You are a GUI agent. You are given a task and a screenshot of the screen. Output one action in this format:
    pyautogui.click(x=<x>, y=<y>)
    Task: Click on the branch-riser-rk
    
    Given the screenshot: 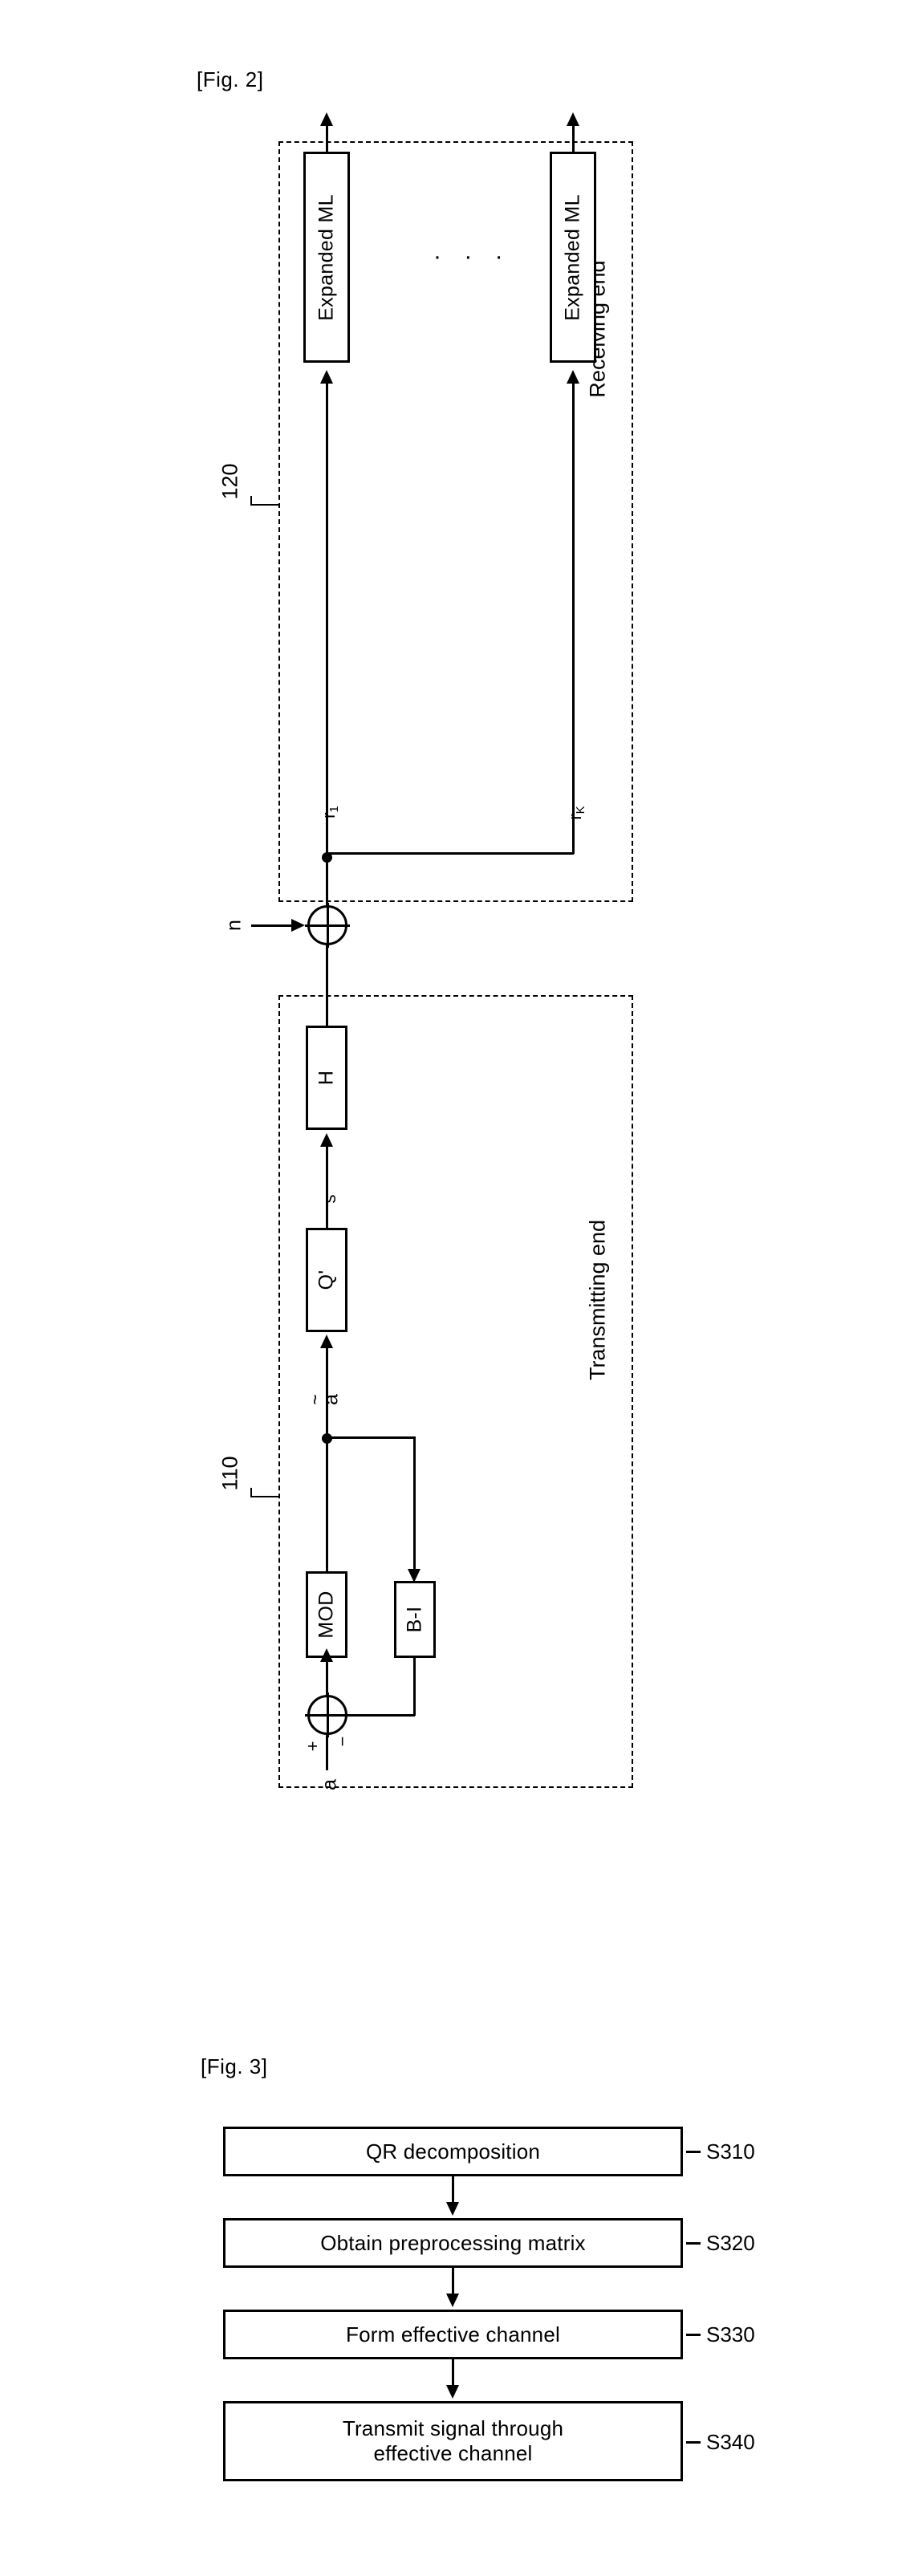 What is the action you would take?
    pyautogui.click(x=573, y=657)
    